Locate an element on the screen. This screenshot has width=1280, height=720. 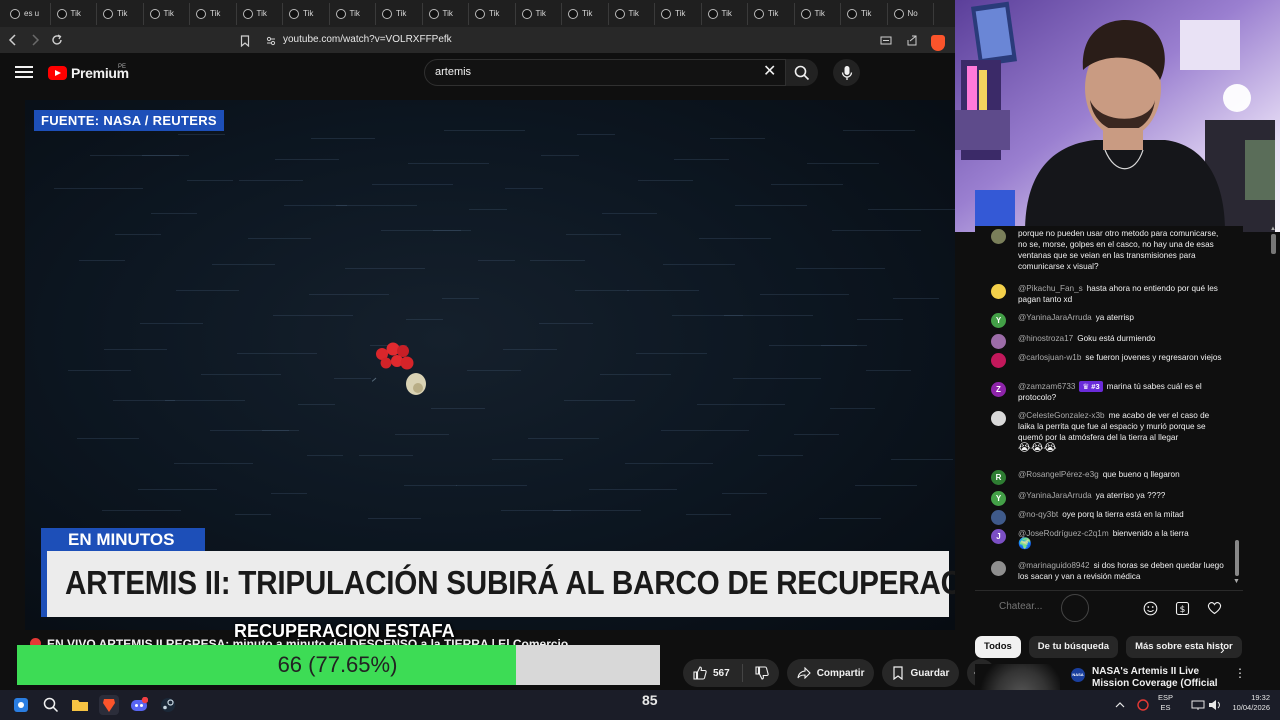
search-taskbar-icon is located at coordinates (51, 705).